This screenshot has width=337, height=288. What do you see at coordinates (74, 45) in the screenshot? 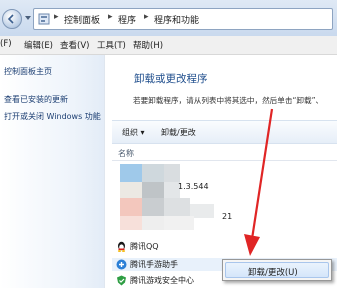
I see `menu-view: 查看(V)` at bounding box center [74, 45].